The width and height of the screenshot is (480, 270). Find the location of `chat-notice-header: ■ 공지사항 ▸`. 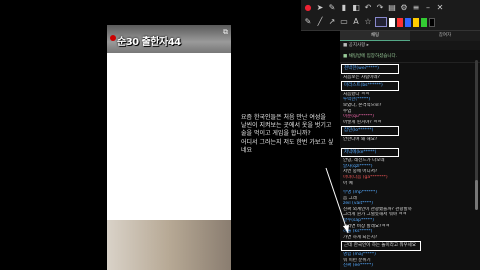

chat-notice-header: ■ 공지사항 ▸ is located at coordinates (410, 45).